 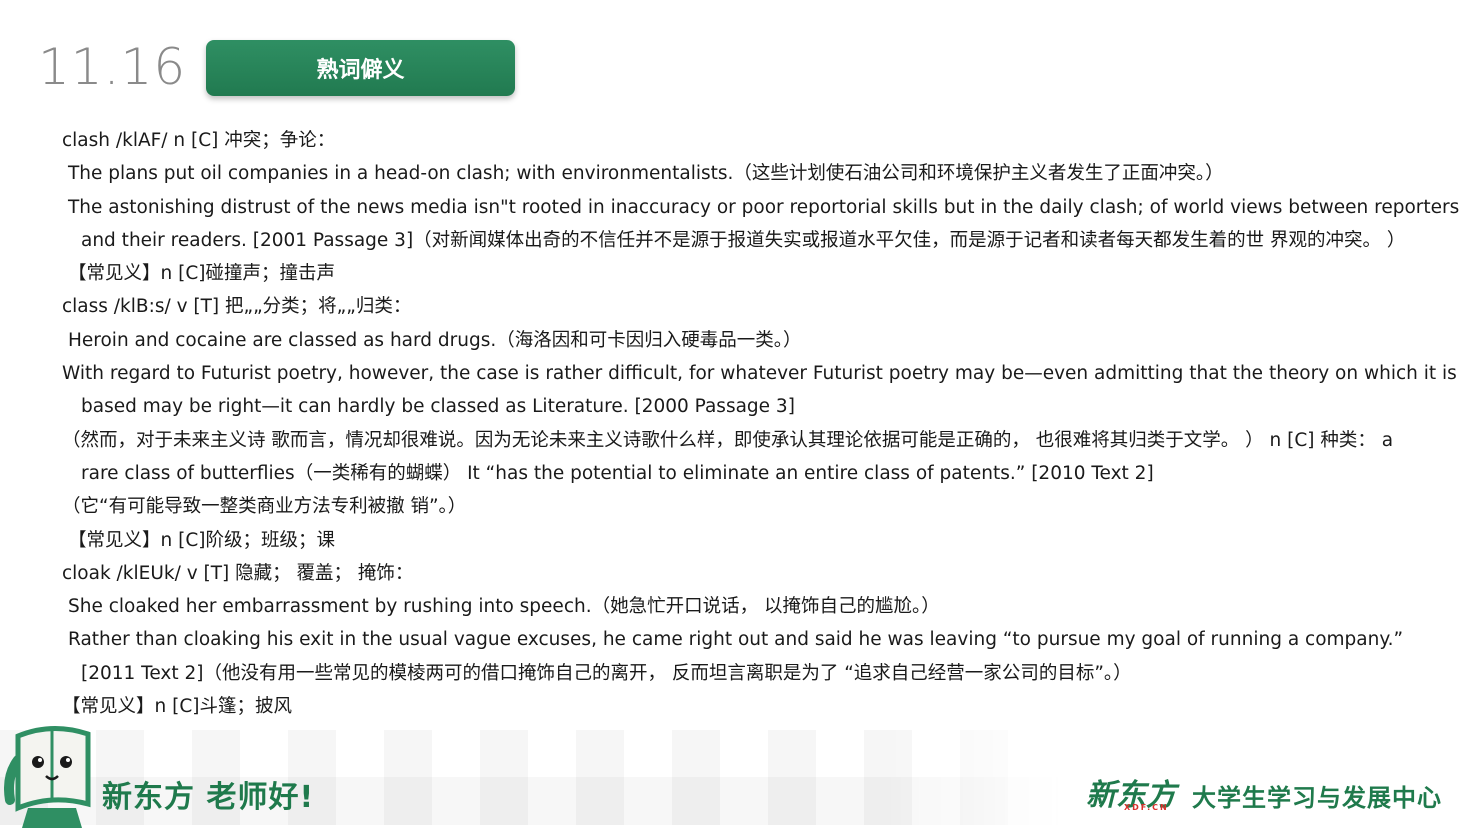 I want to click on section-badge: 熟词僻义, so click(x=360, y=68).